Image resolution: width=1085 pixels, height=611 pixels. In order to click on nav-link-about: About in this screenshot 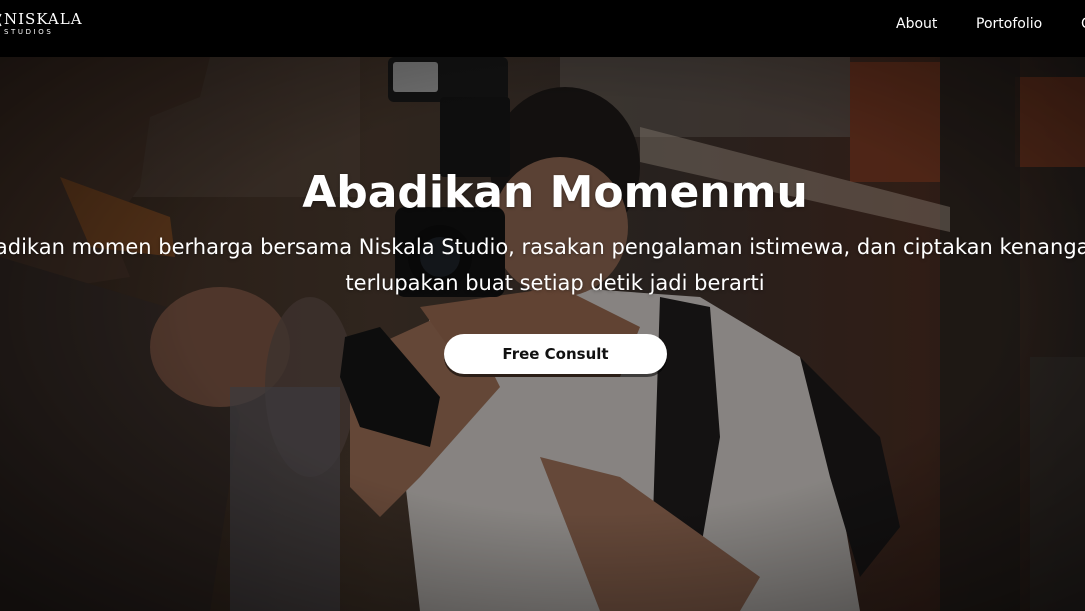, I will do `click(916, 24)`.